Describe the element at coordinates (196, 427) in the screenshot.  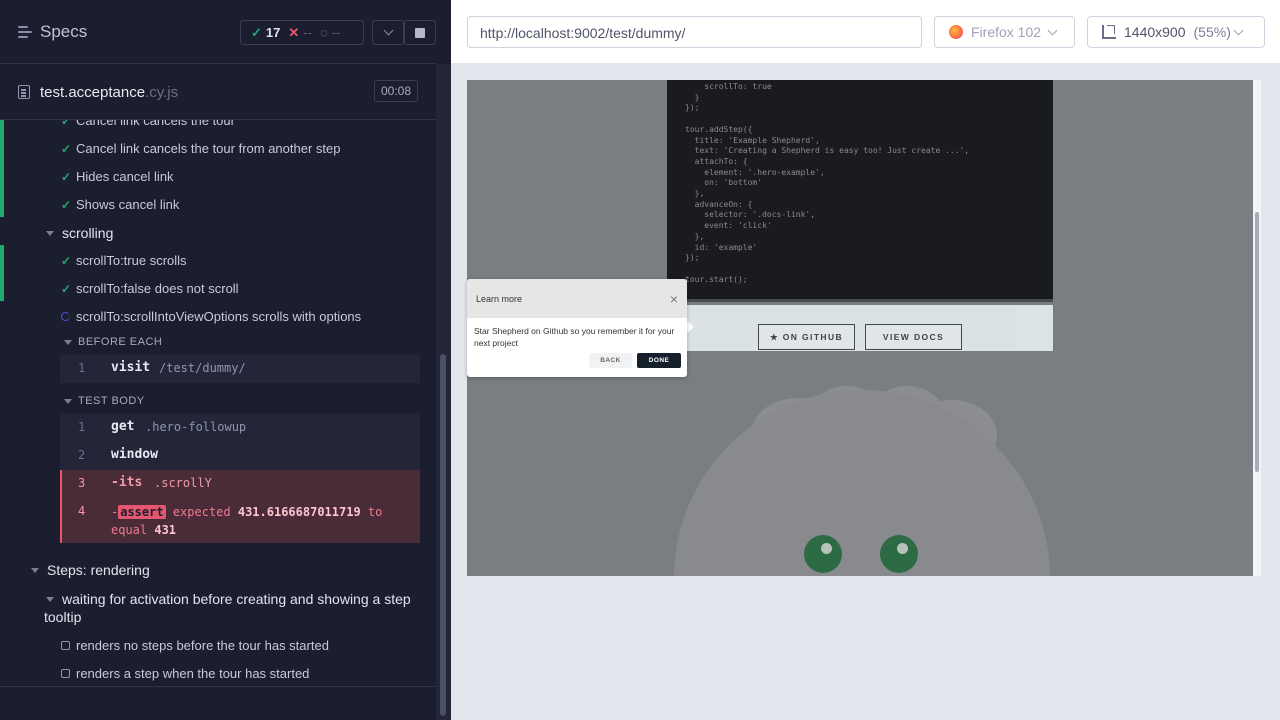
I see `command-arg: .hero-followup` at that location.